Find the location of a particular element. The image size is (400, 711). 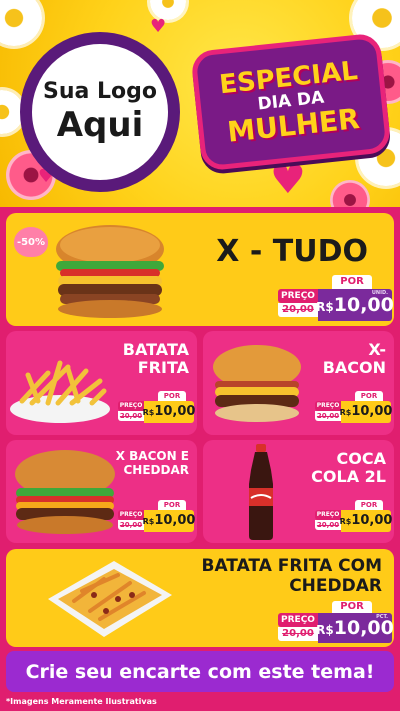

logo-text-line1: Sua Logo is located at coordinates (99, 91).